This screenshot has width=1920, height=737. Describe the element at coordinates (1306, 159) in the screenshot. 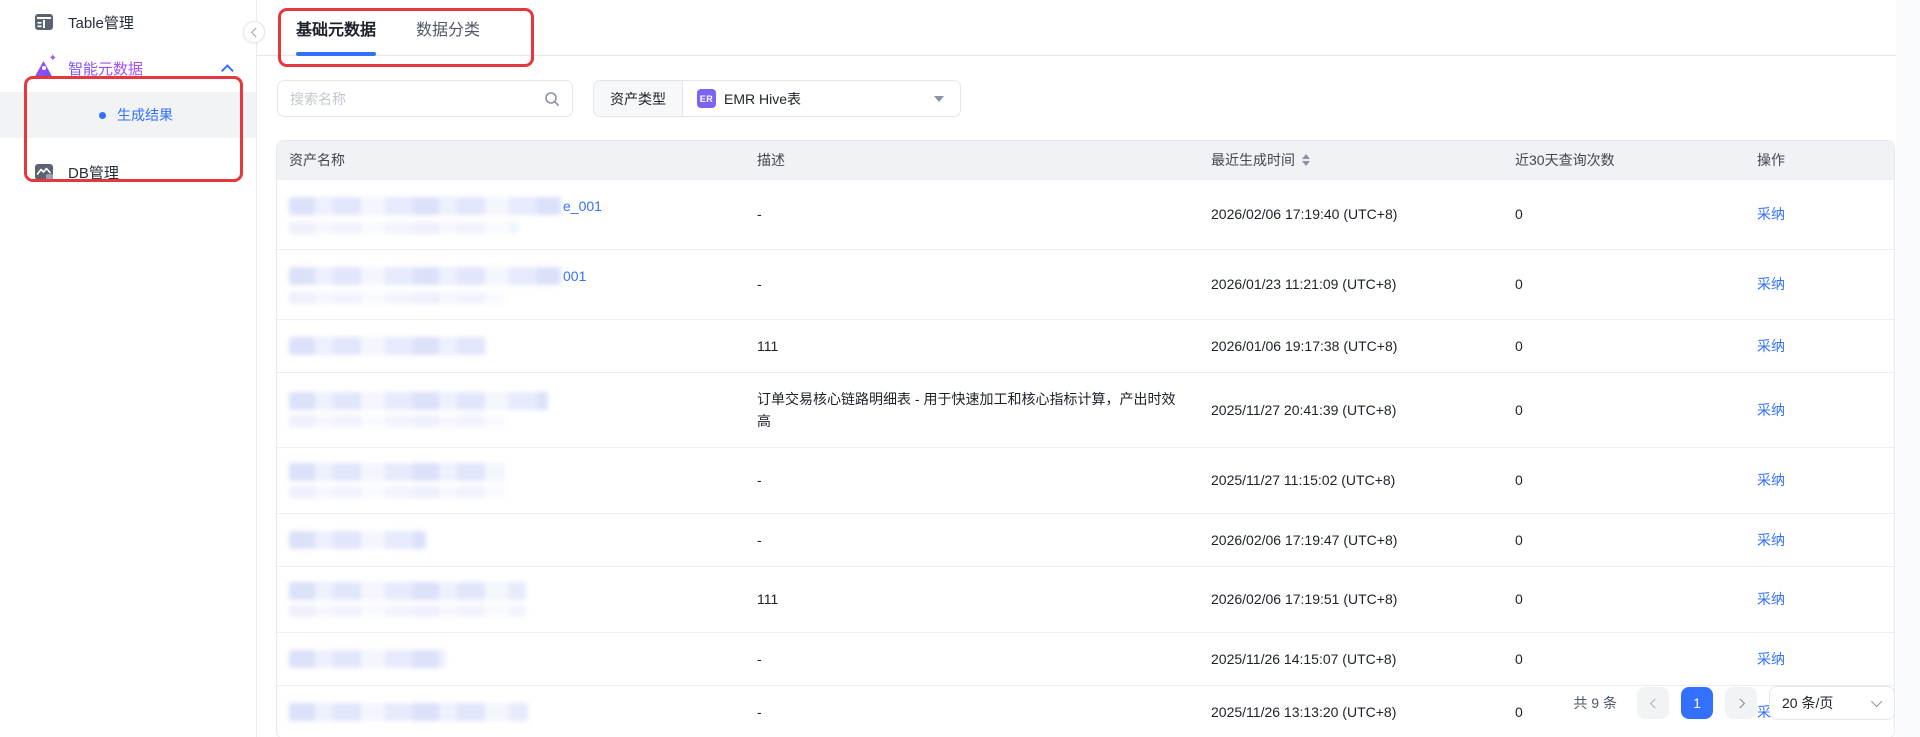

I see `sort-icon` at that location.